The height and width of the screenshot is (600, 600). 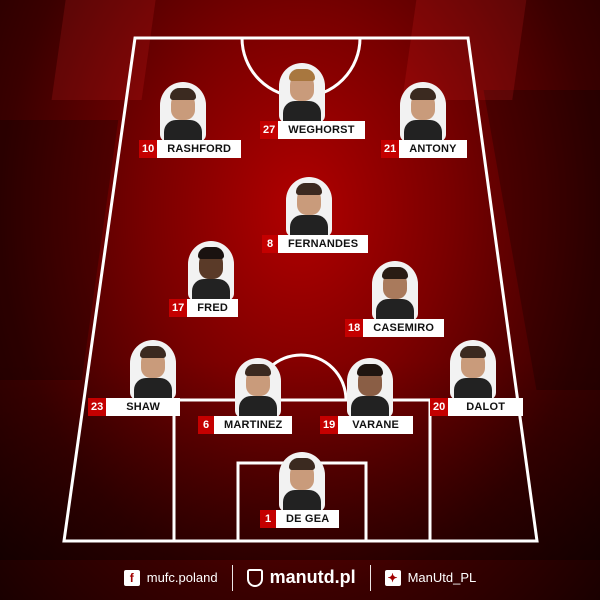 I want to click on player-name: VARANE, so click(x=376, y=425).